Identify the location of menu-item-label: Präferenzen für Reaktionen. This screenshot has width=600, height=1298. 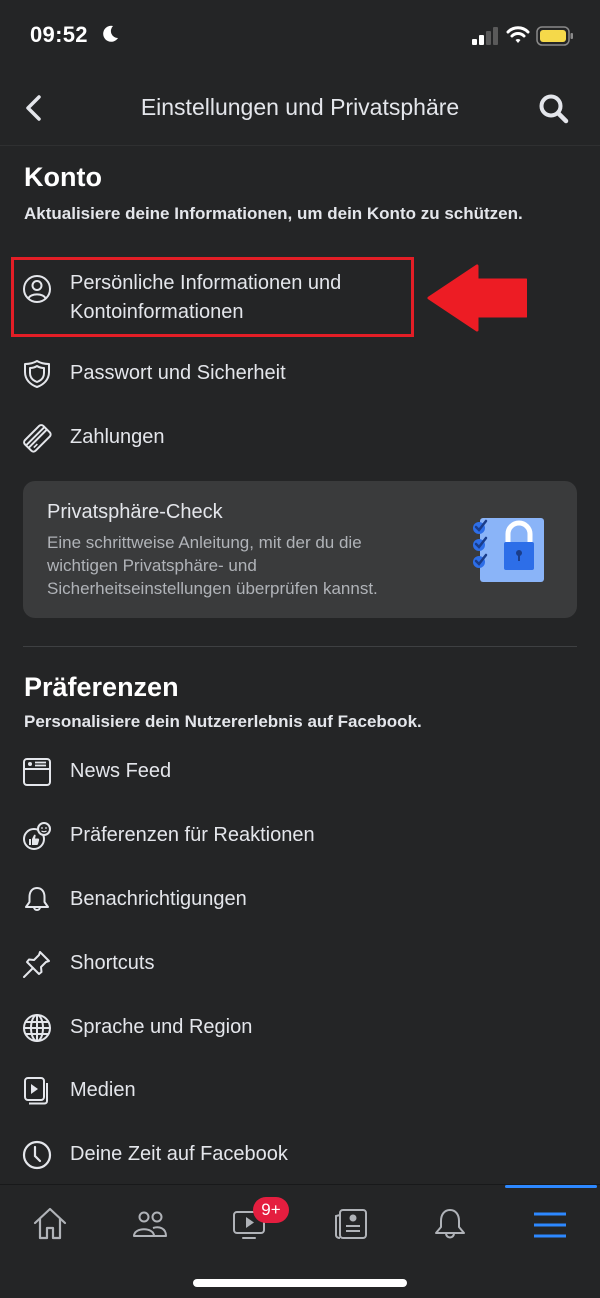
(192, 835).